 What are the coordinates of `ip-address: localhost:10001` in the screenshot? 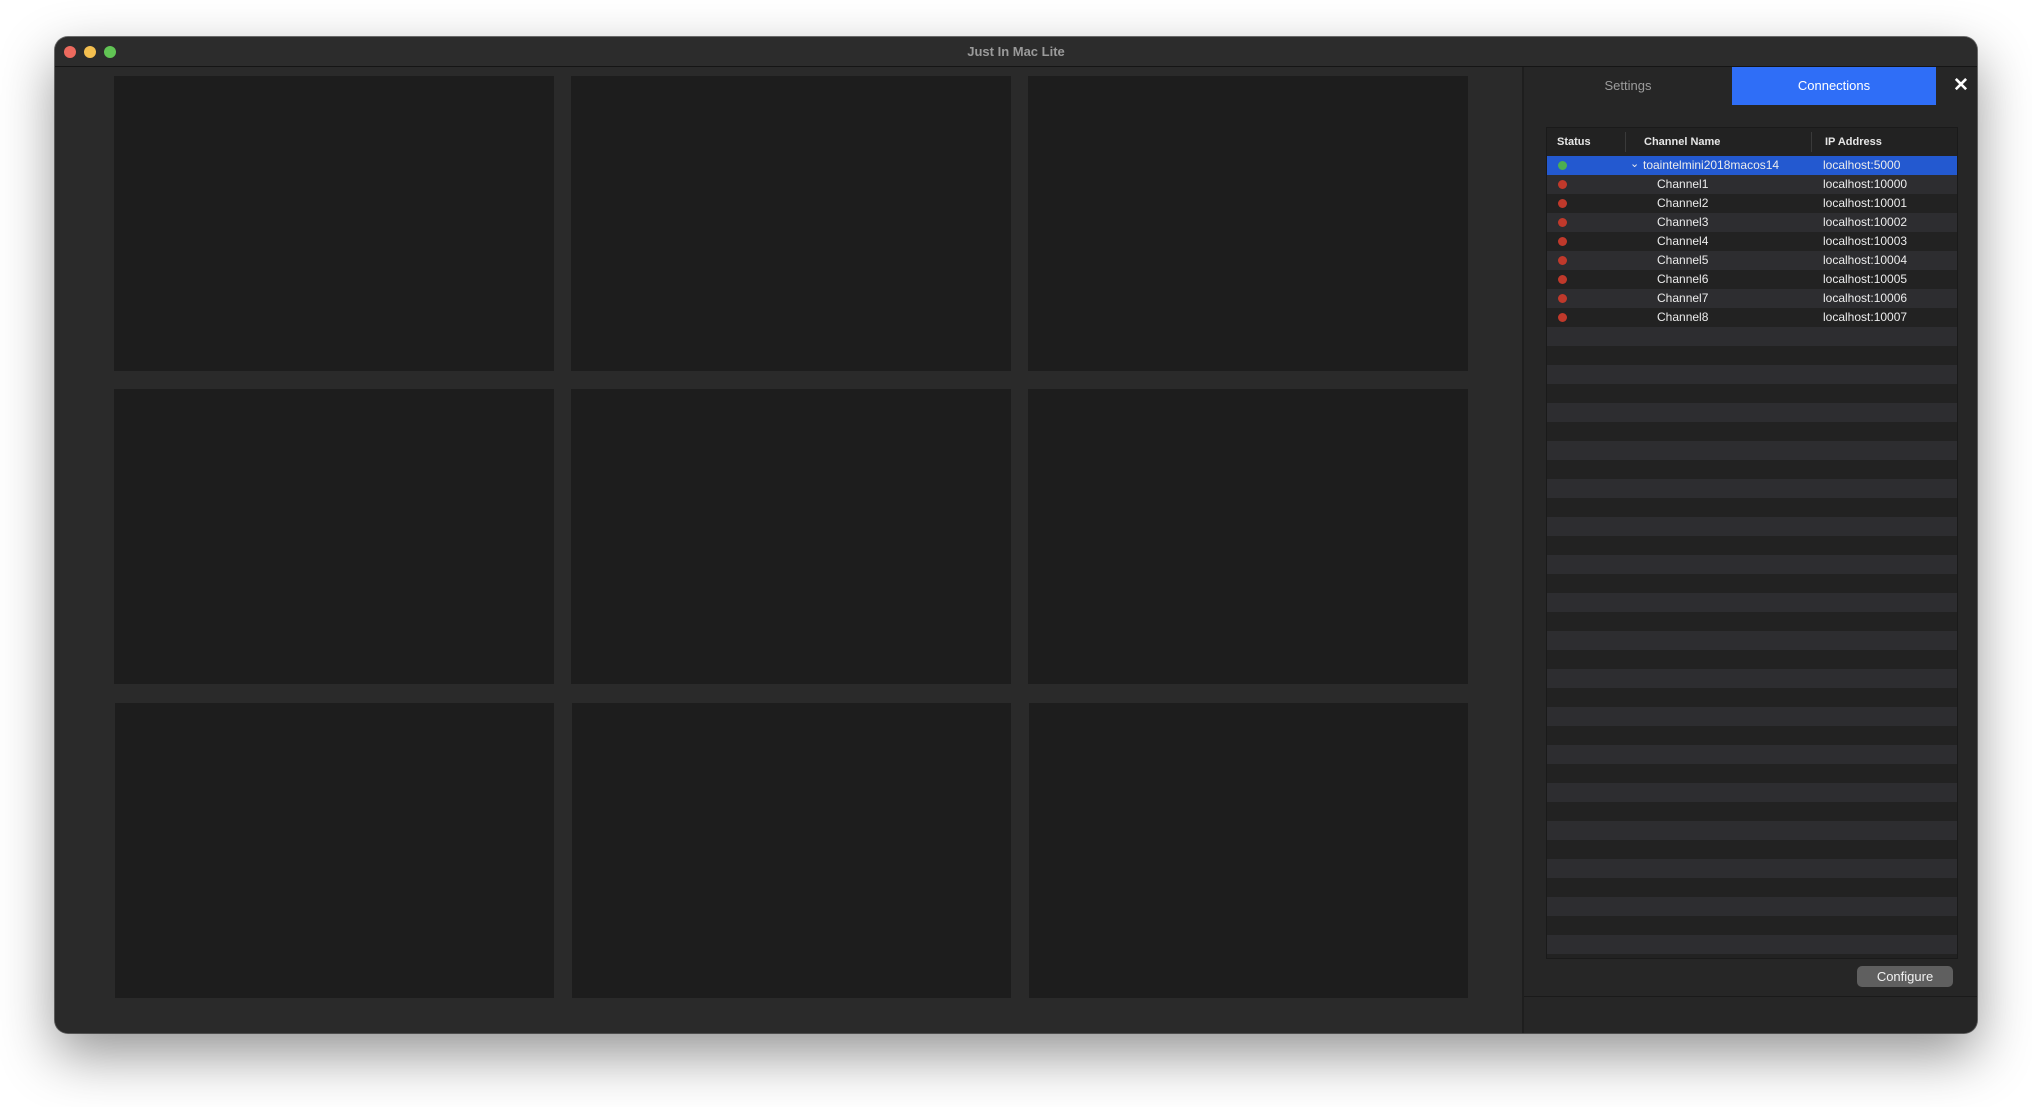 It's located at (1865, 203).